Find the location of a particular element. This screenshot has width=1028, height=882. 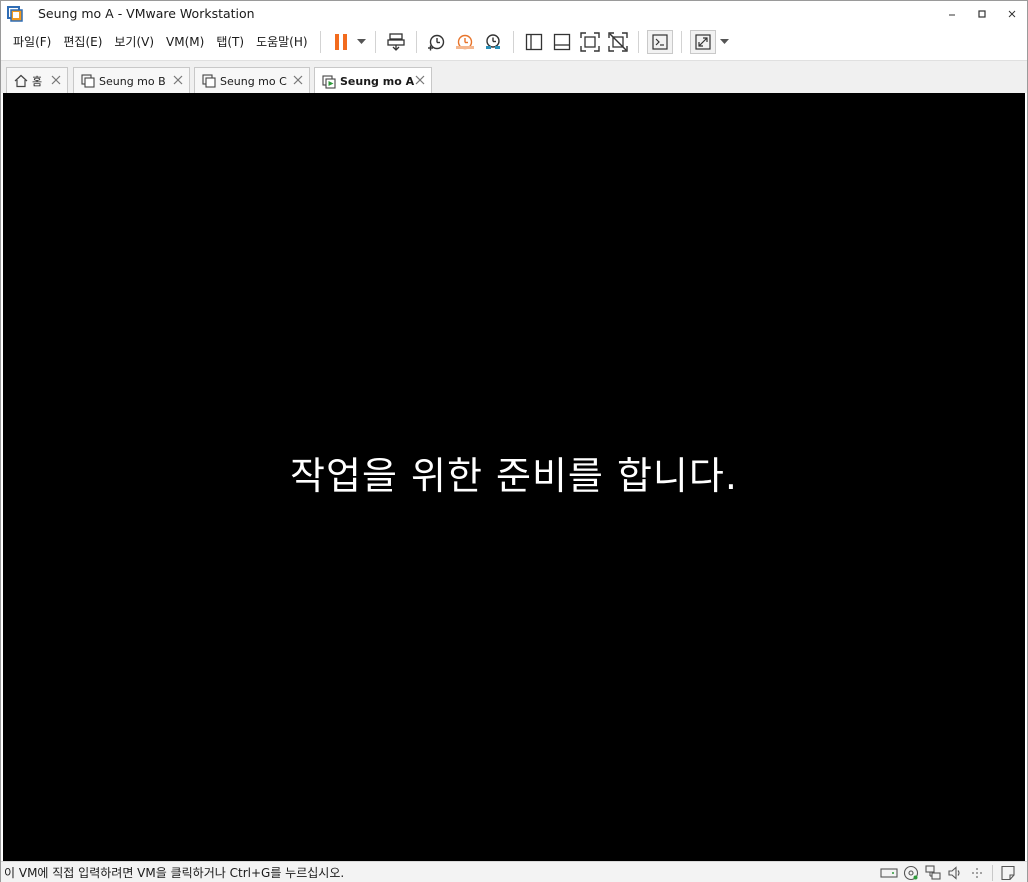

send-ctrl-alt-del-button is located at coordinates (396, 42).